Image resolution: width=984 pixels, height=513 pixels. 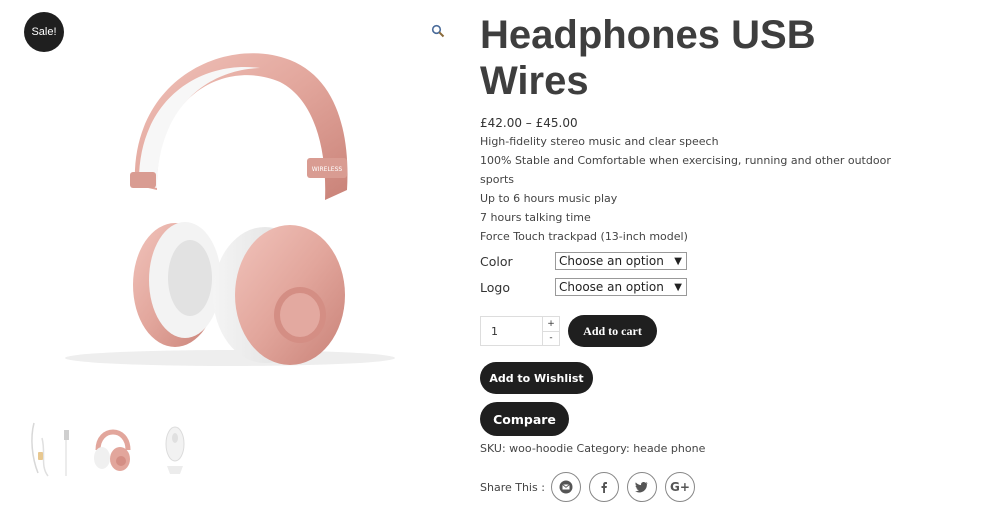 I want to click on facebook-share-button, so click(x=603, y=487).